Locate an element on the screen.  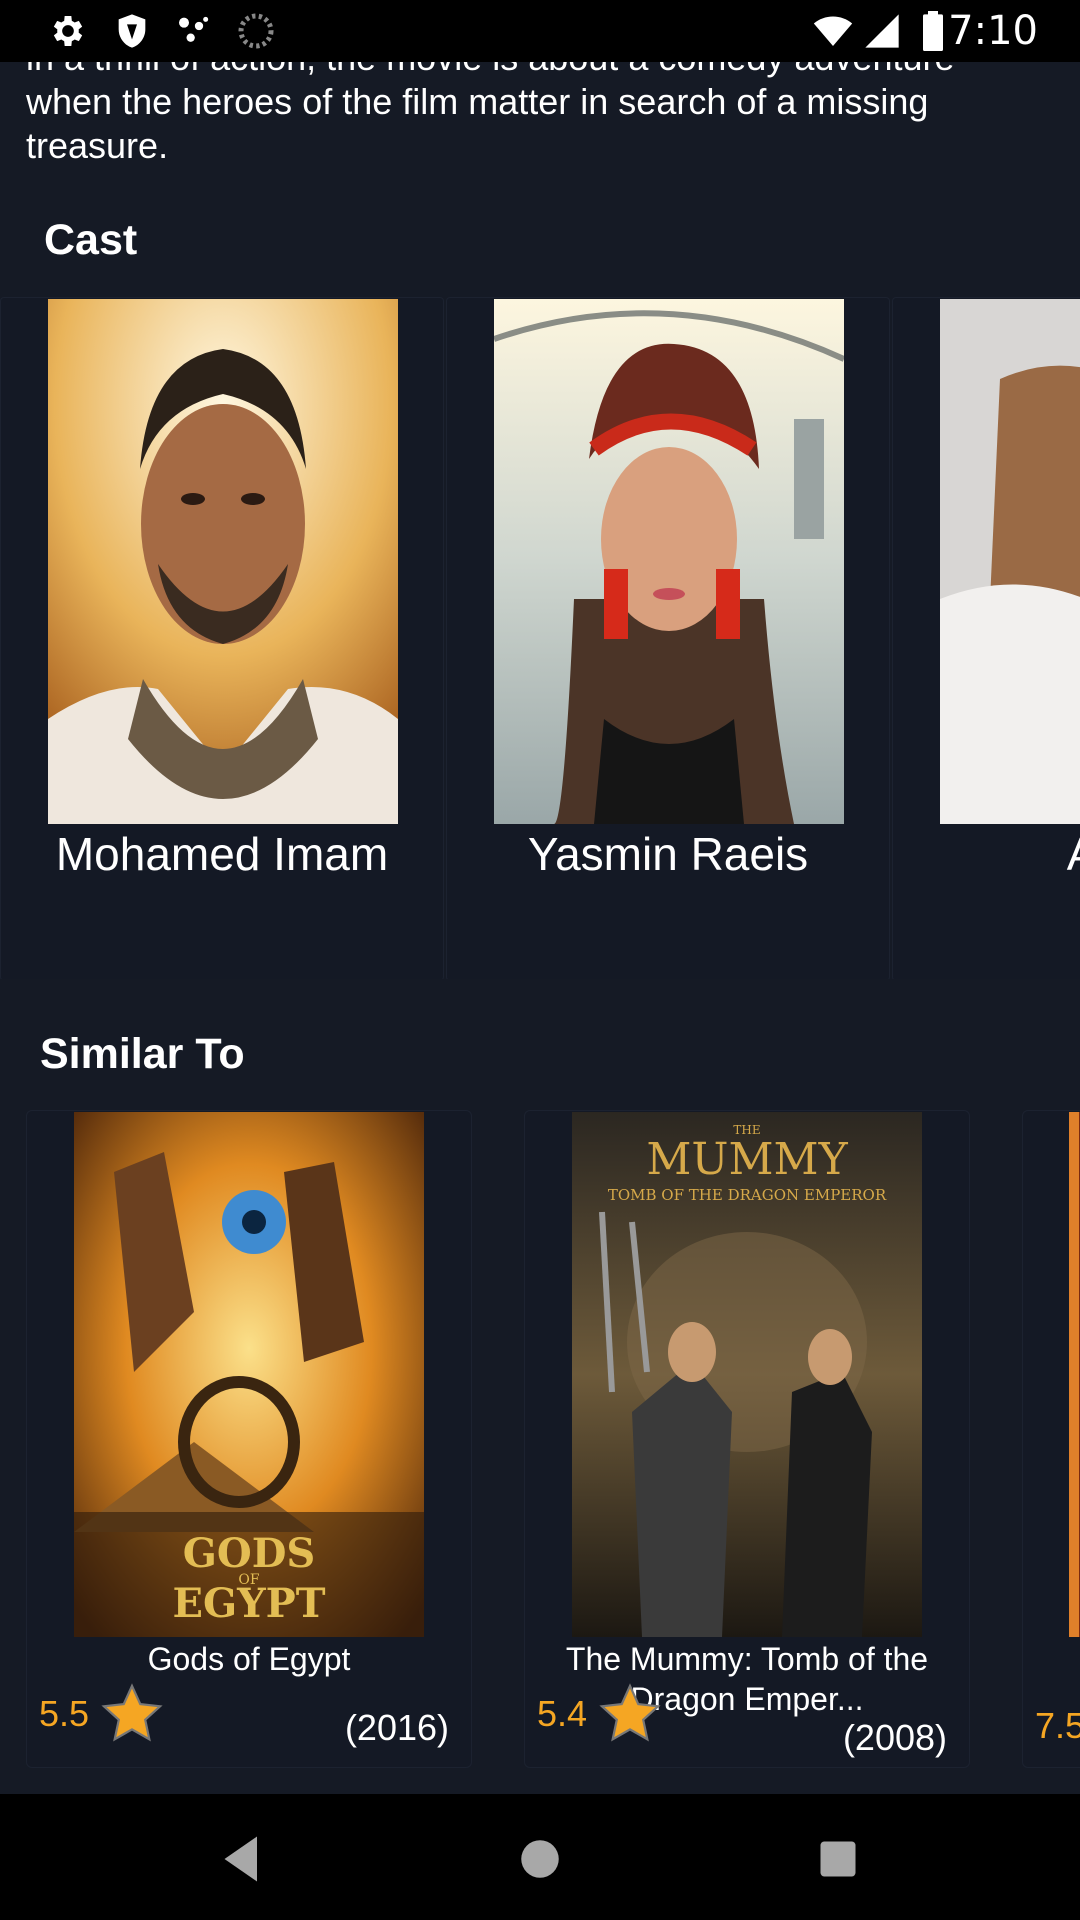
settings-icon is located at coordinates (68, 31).